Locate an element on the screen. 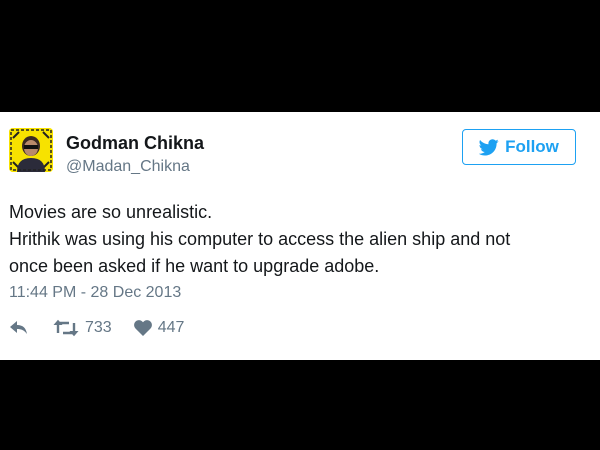 The width and height of the screenshot is (600, 450). avatar-image is located at coordinates (31, 150).